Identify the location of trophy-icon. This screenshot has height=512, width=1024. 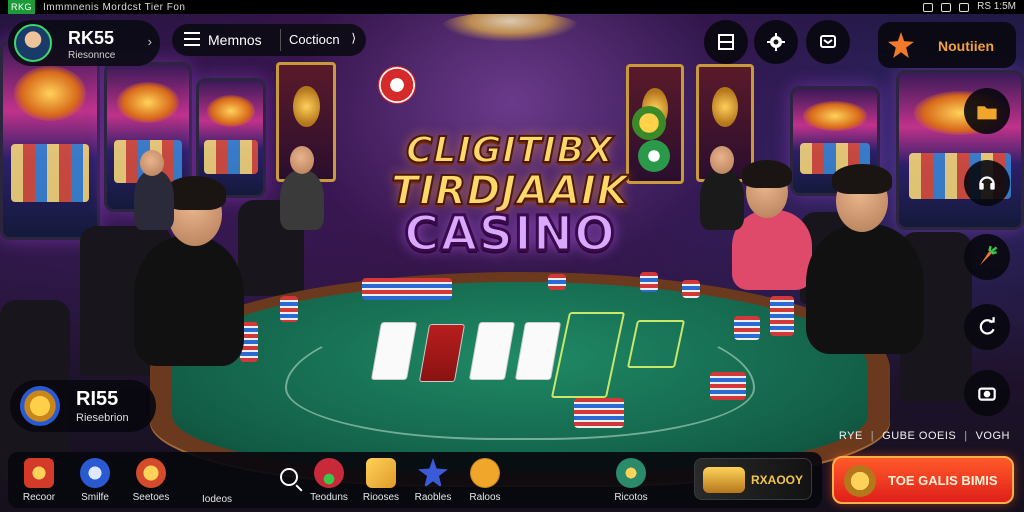
(860, 481).